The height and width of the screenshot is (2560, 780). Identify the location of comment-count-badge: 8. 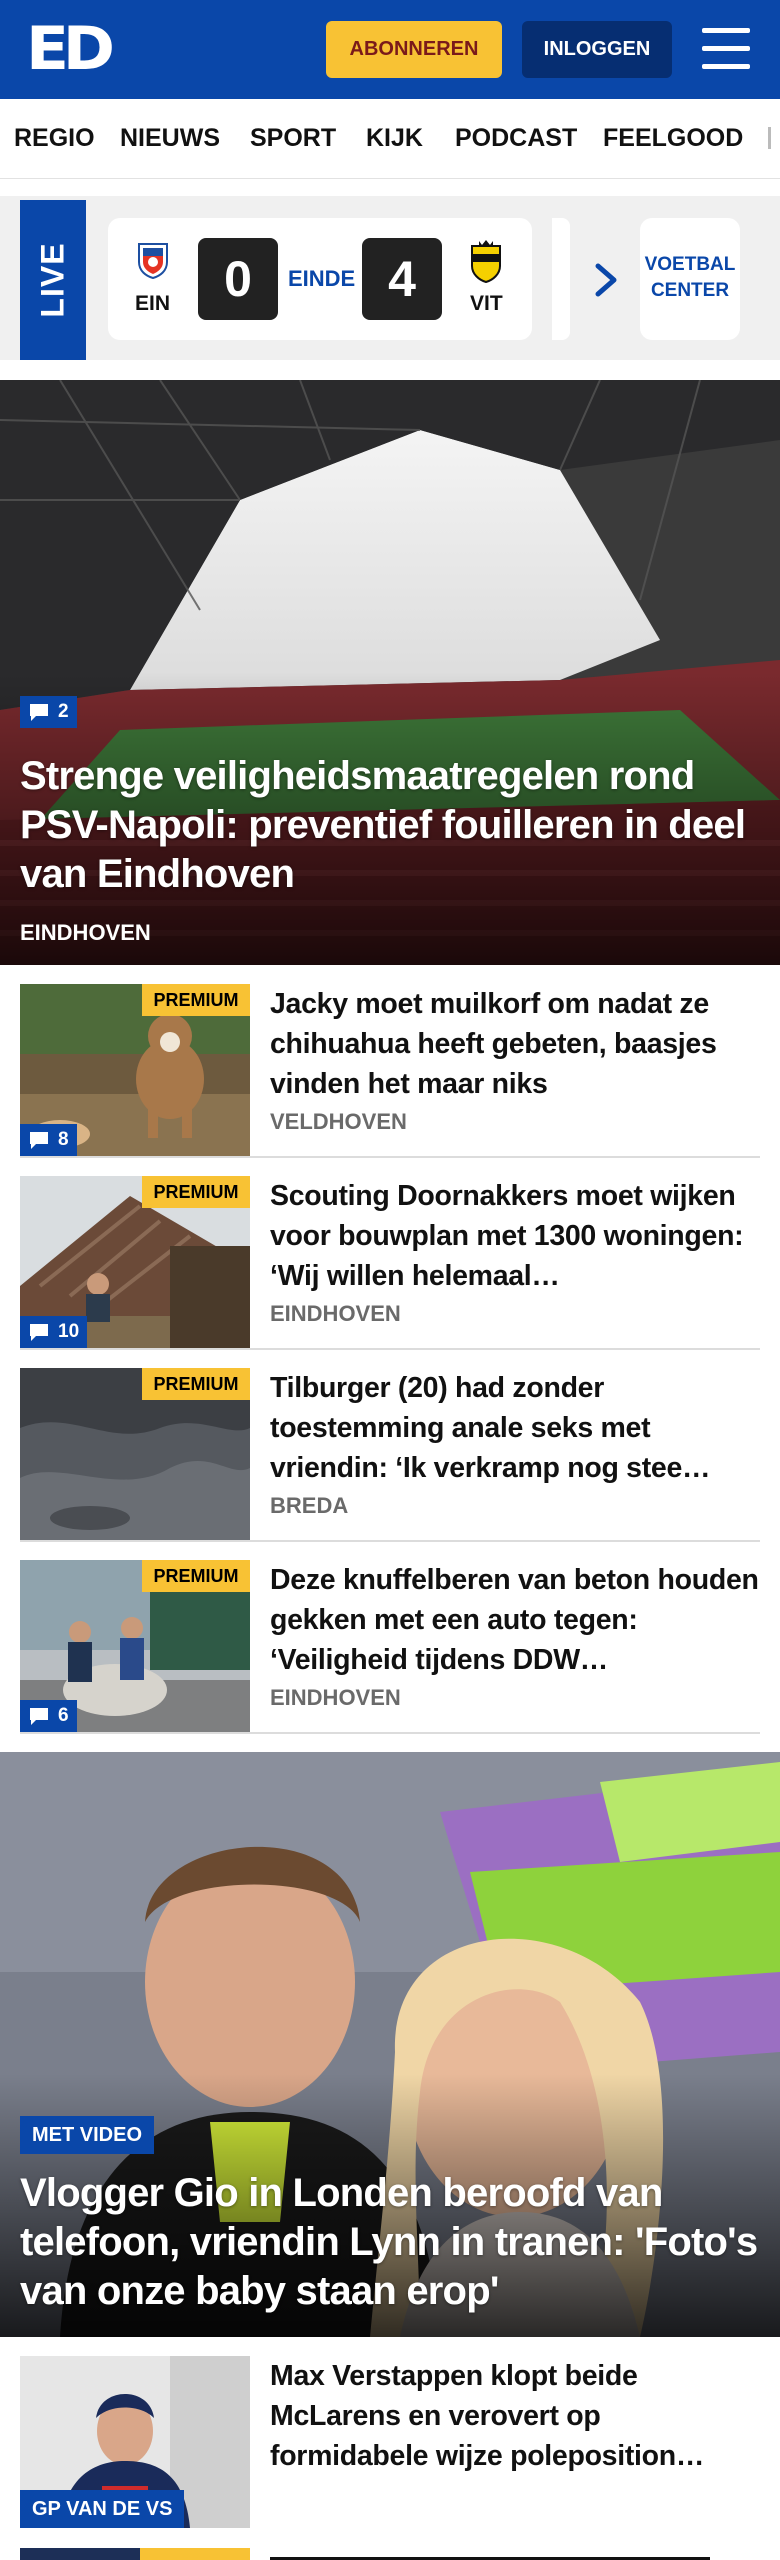
(48, 1140).